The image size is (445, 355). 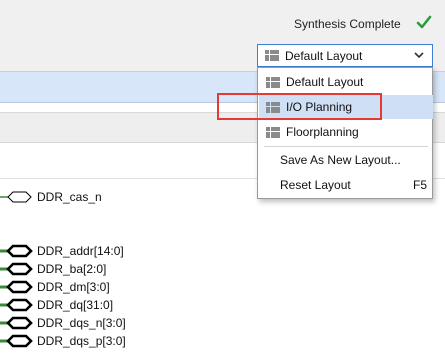 What do you see at coordinates (81, 340) in the screenshot?
I see `port-label: DDR_dqs_p[3:0]` at bounding box center [81, 340].